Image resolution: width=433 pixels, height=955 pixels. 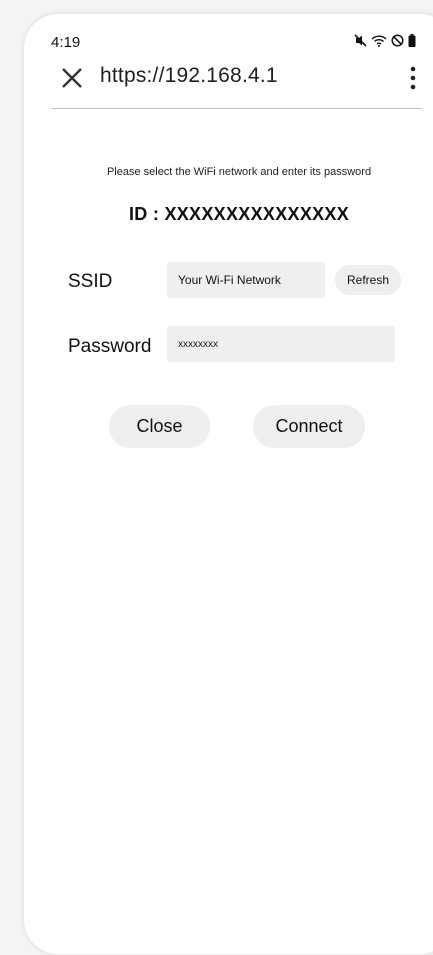 What do you see at coordinates (90, 281) in the screenshot?
I see `ssid-label: SSID` at bounding box center [90, 281].